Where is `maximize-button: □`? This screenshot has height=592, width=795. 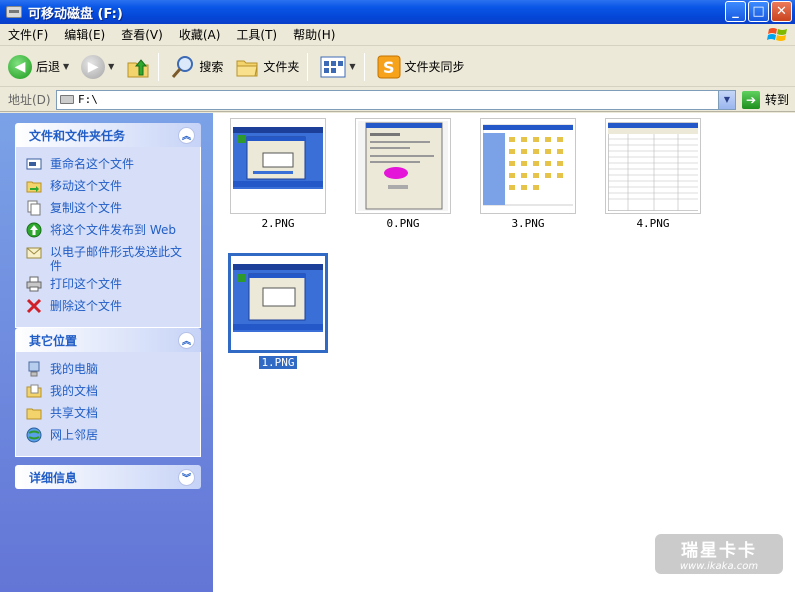
maximize-button: □ is located at coordinates (758, 11).